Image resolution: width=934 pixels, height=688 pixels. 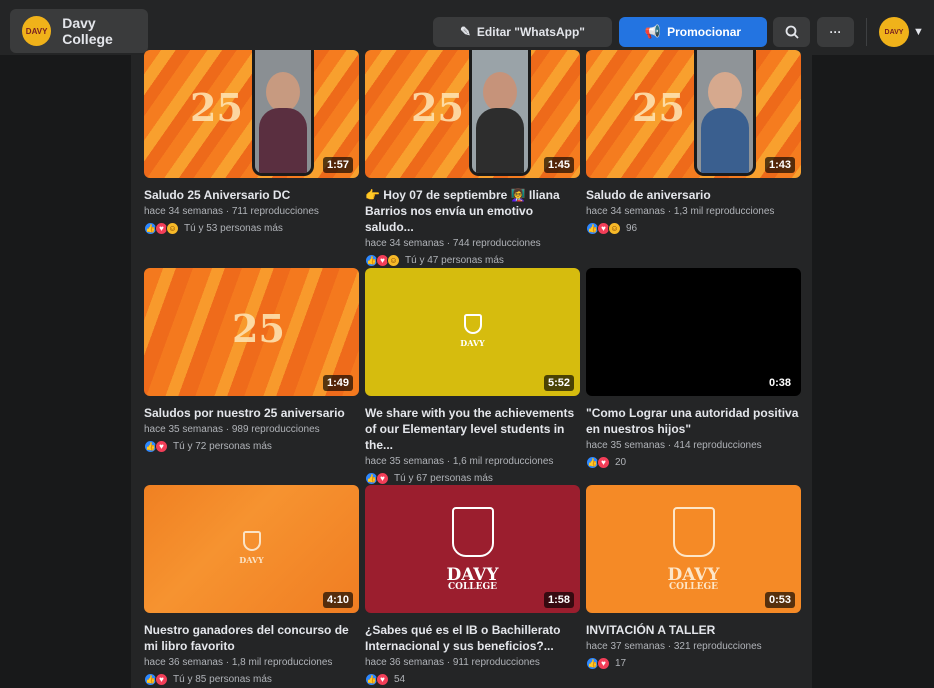 What do you see at coordinates (779, 600) in the screenshot?
I see `video-duration: 0:53` at bounding box center [779, 600].